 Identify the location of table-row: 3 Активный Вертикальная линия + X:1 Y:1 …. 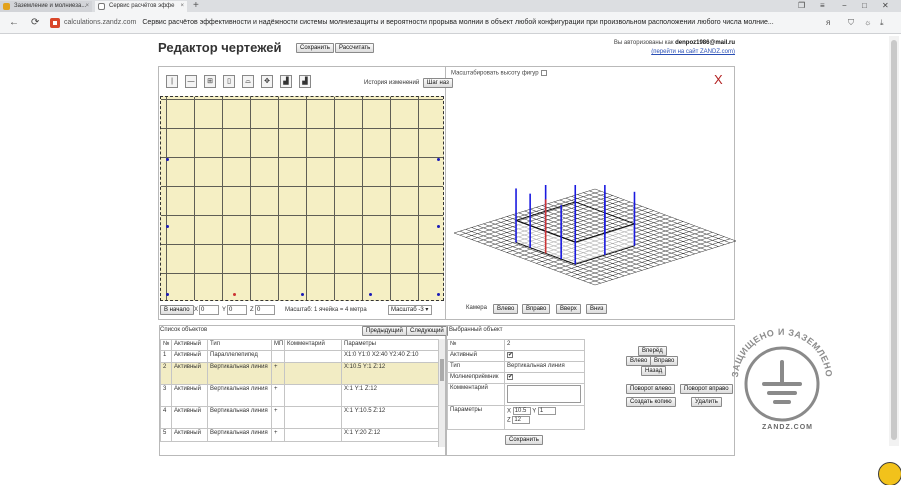
(299, 395).